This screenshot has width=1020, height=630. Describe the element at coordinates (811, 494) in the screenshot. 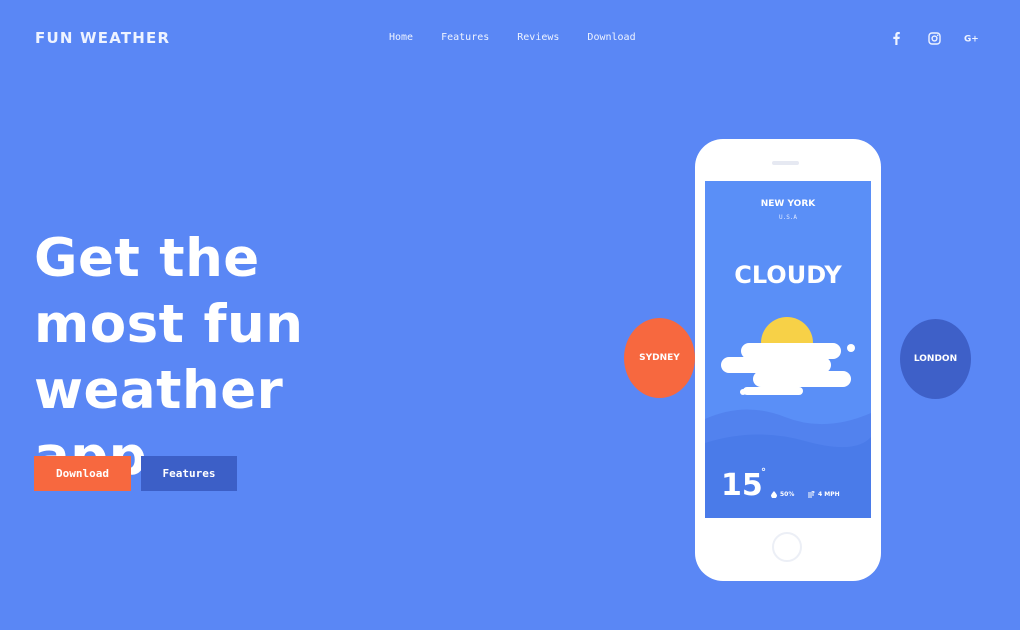

I see `wind-icon` at that location.